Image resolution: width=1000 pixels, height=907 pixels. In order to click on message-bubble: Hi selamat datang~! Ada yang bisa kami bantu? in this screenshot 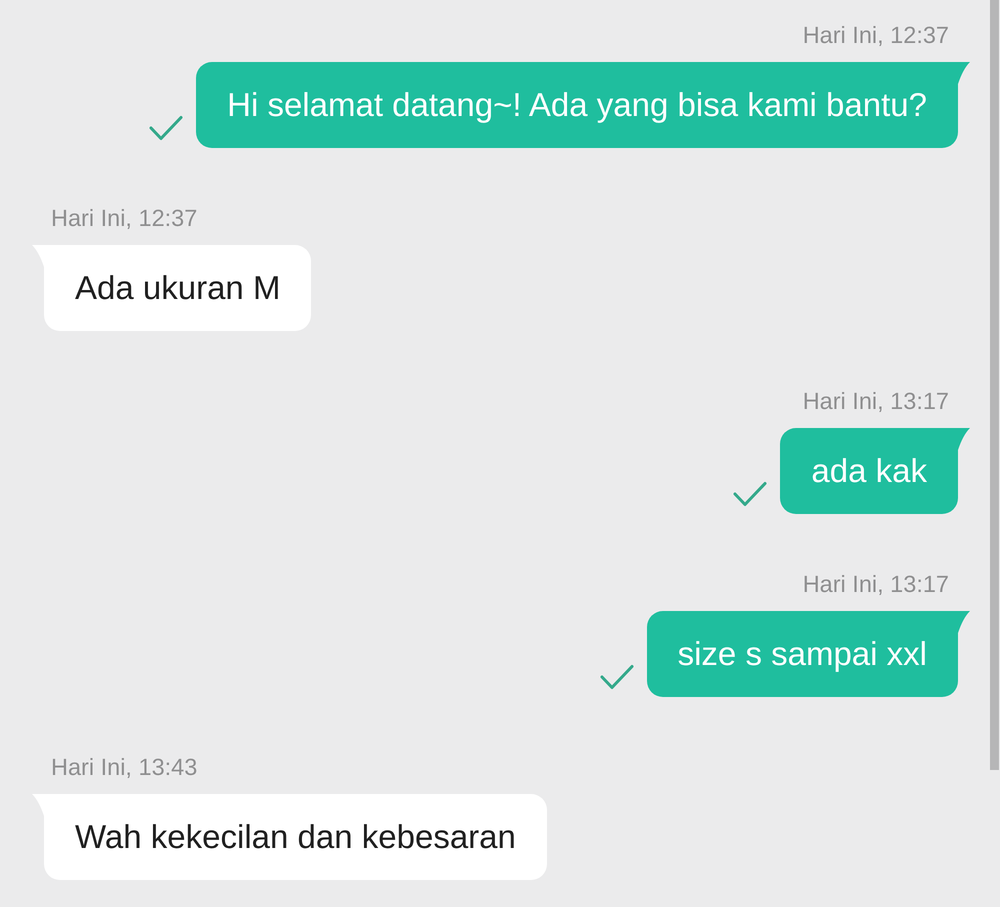, I will do `click(577, 105)`.